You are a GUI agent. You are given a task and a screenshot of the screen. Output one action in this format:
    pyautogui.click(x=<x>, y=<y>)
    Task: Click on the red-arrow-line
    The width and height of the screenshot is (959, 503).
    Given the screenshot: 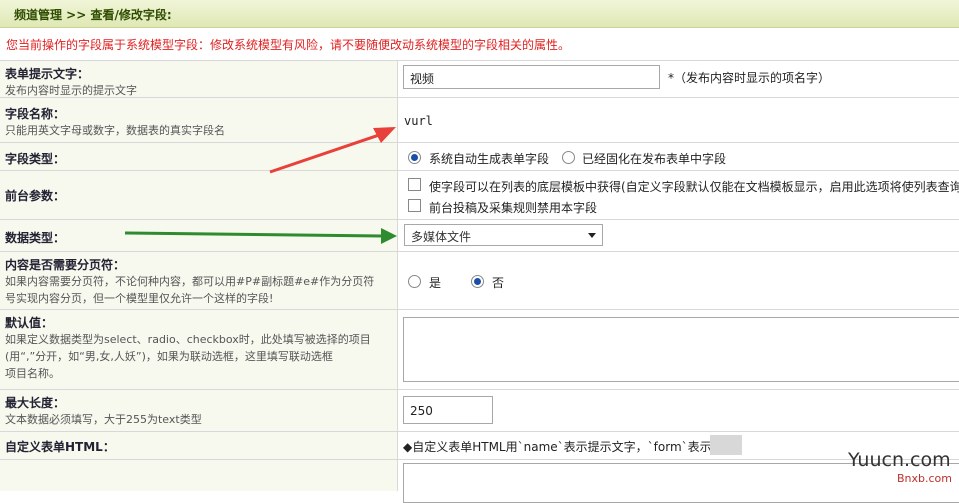 What is the action you would take?
    pyautogui.click(x=327, y=152)
    